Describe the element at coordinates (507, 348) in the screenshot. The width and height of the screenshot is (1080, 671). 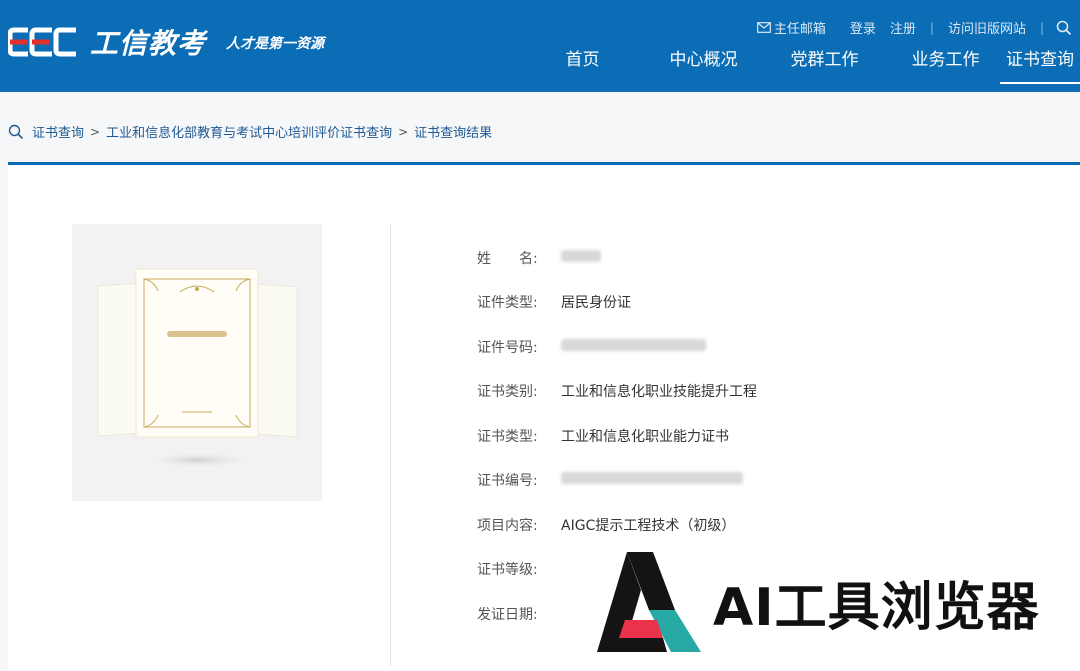
I see `field-label: 证件号码:` at that location.